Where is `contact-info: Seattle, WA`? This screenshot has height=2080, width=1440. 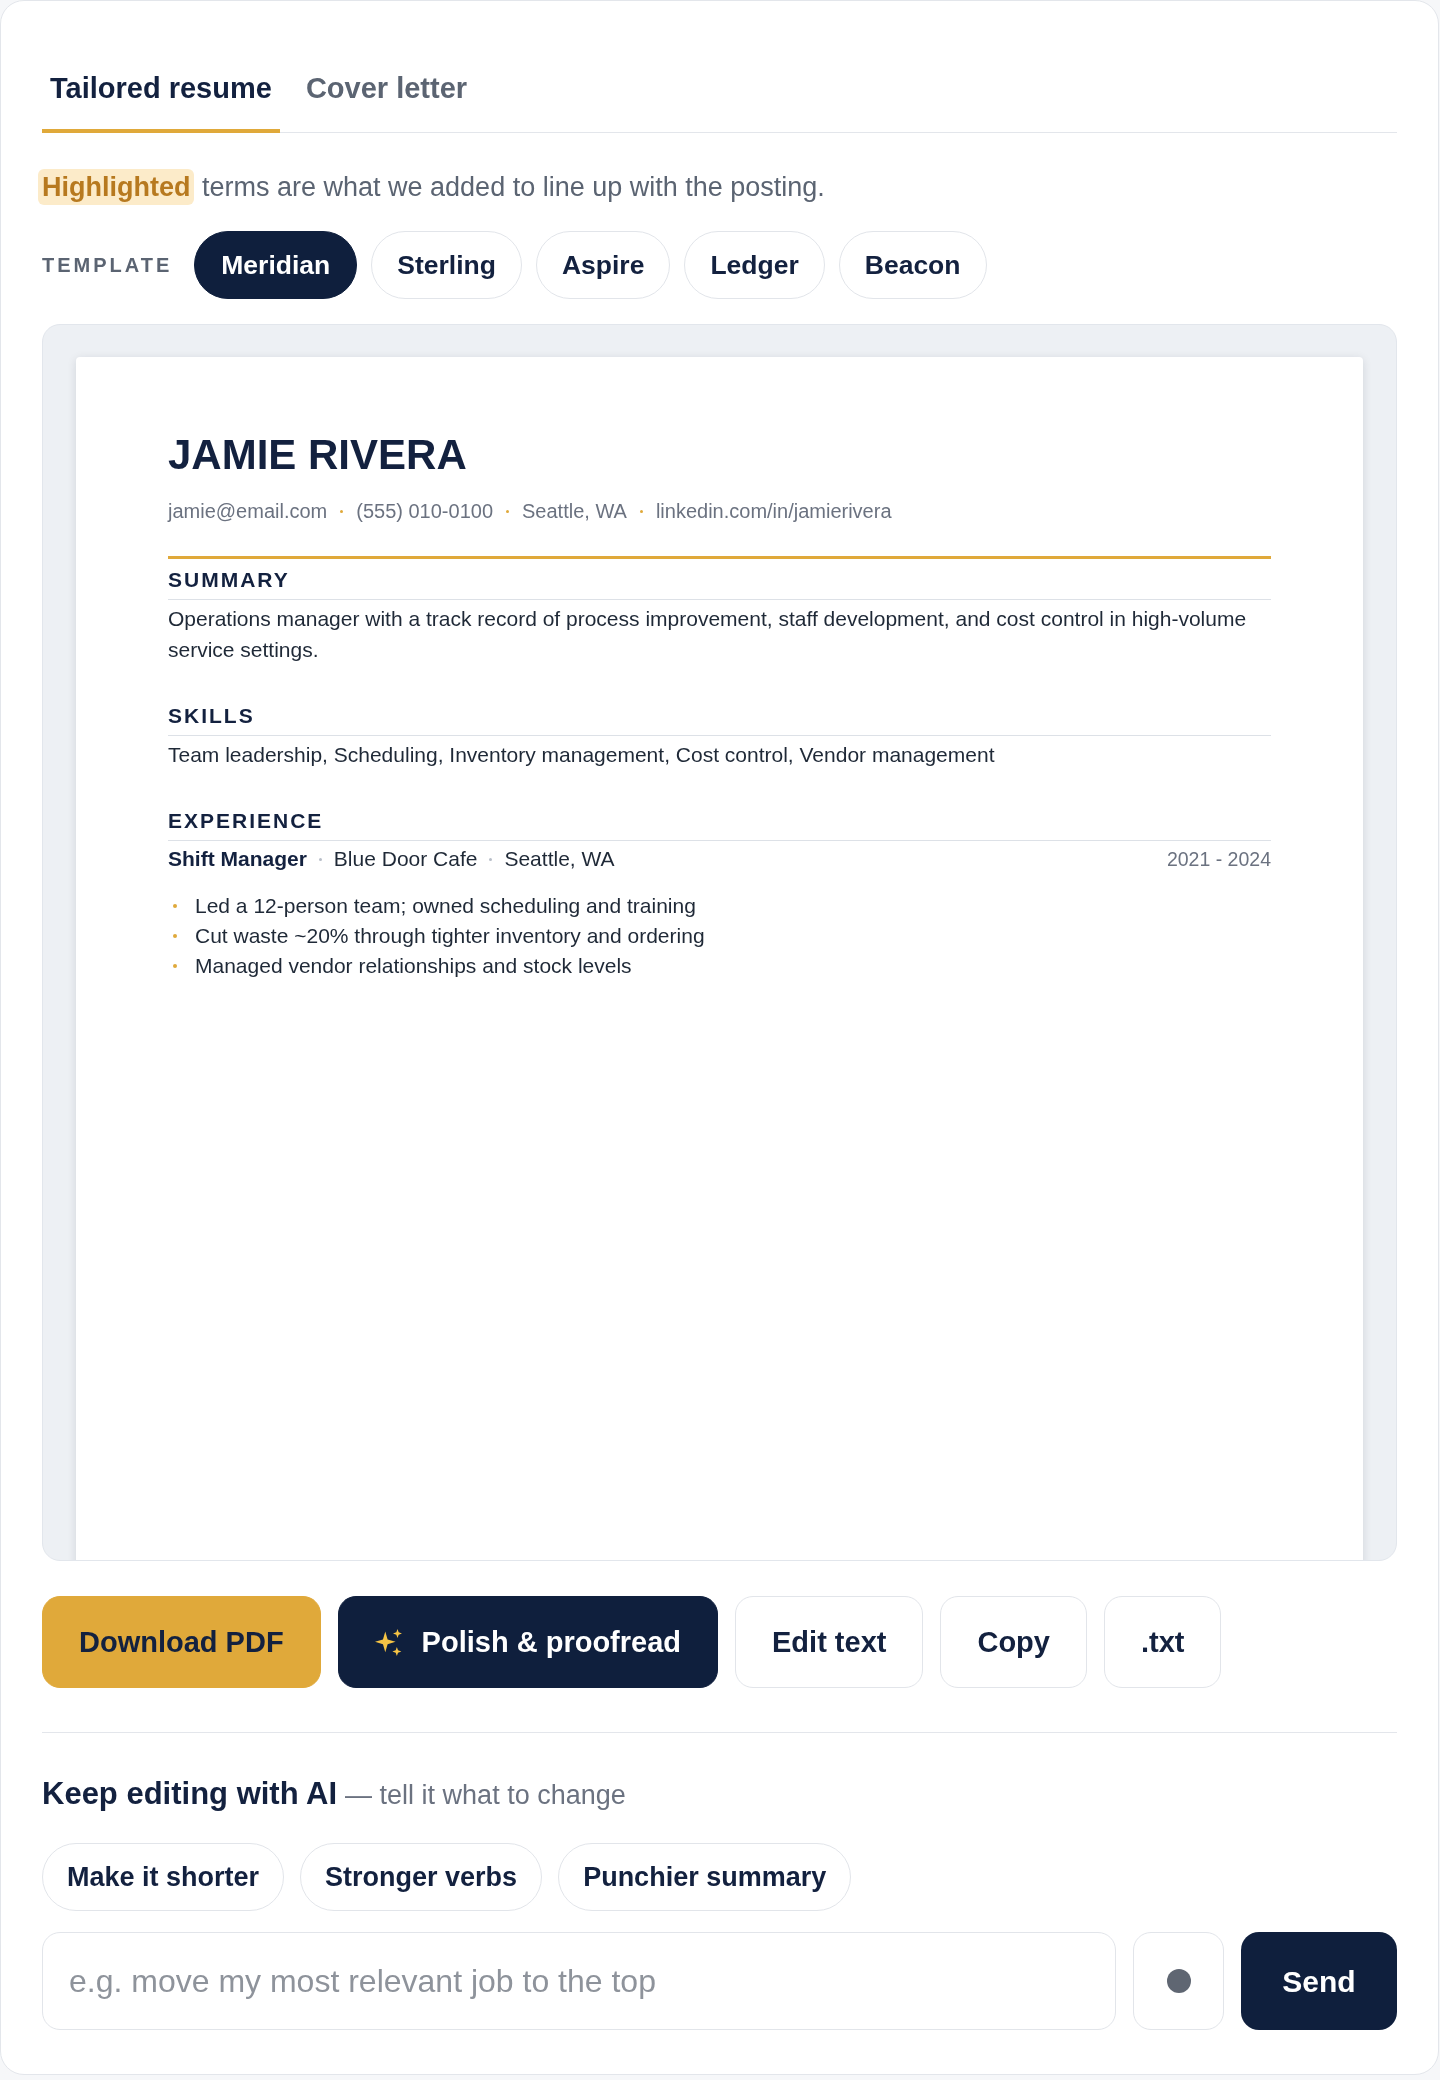
contact-info: Seattle, WA is located at coordinates (574, 511).